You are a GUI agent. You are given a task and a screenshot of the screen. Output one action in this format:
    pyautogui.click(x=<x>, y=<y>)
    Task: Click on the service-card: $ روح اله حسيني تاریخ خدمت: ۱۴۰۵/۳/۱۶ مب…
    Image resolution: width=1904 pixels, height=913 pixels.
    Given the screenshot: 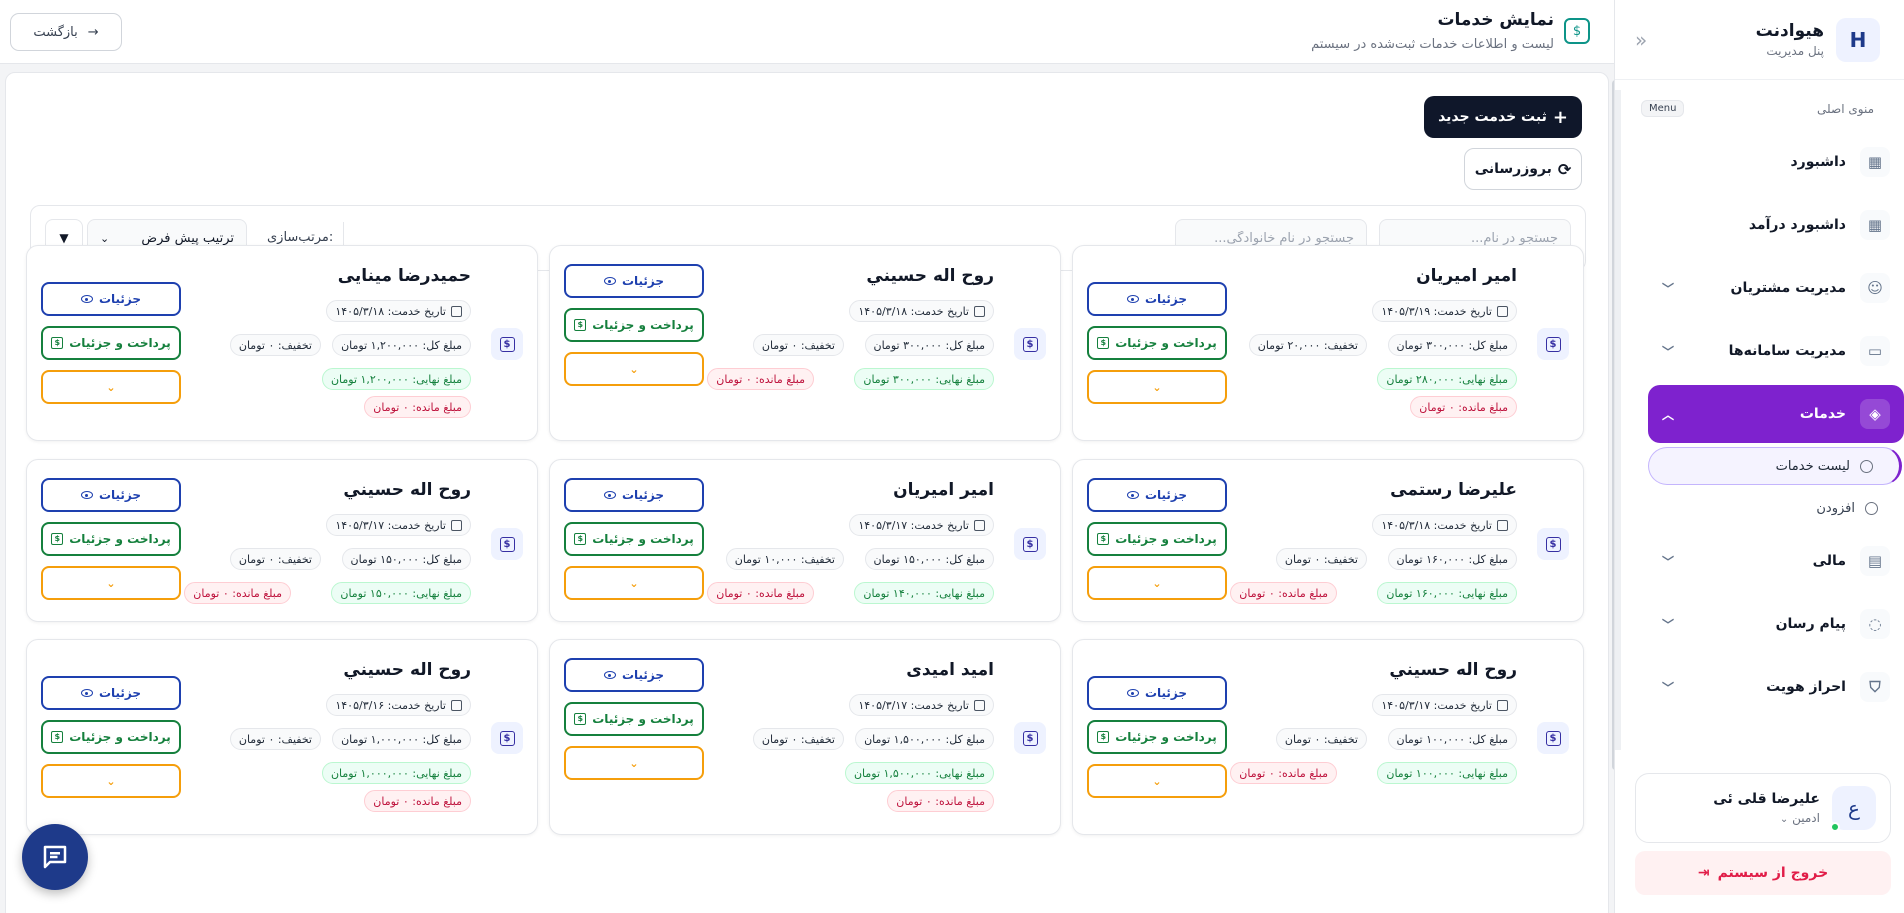 What is the action you would take?
    pyautogui.click(x=282, y=737)
    